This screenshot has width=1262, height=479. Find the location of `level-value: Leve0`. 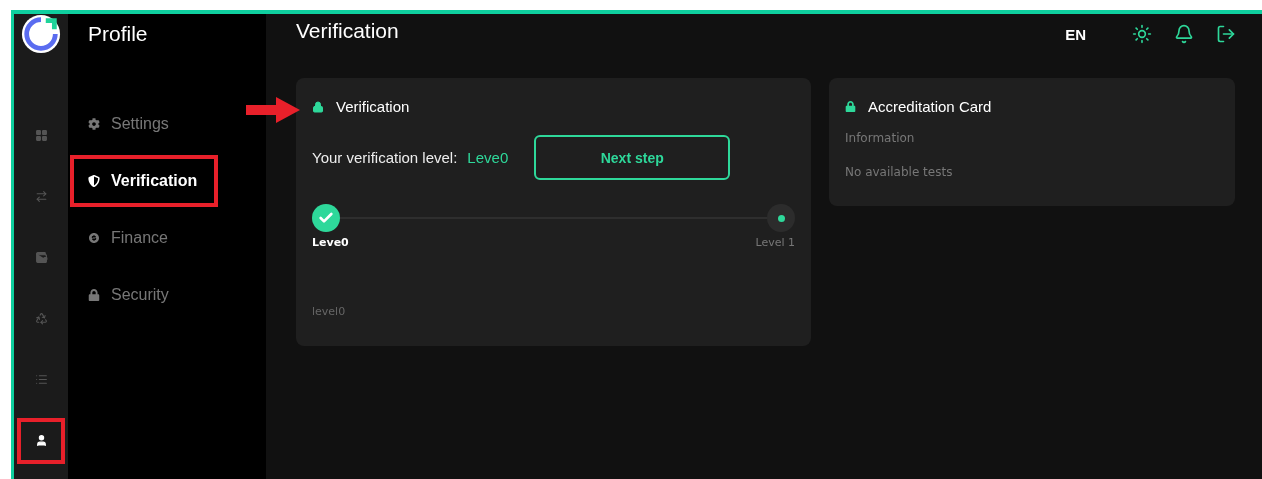

level-value: Leve0 is located at coordinates (488, 157).